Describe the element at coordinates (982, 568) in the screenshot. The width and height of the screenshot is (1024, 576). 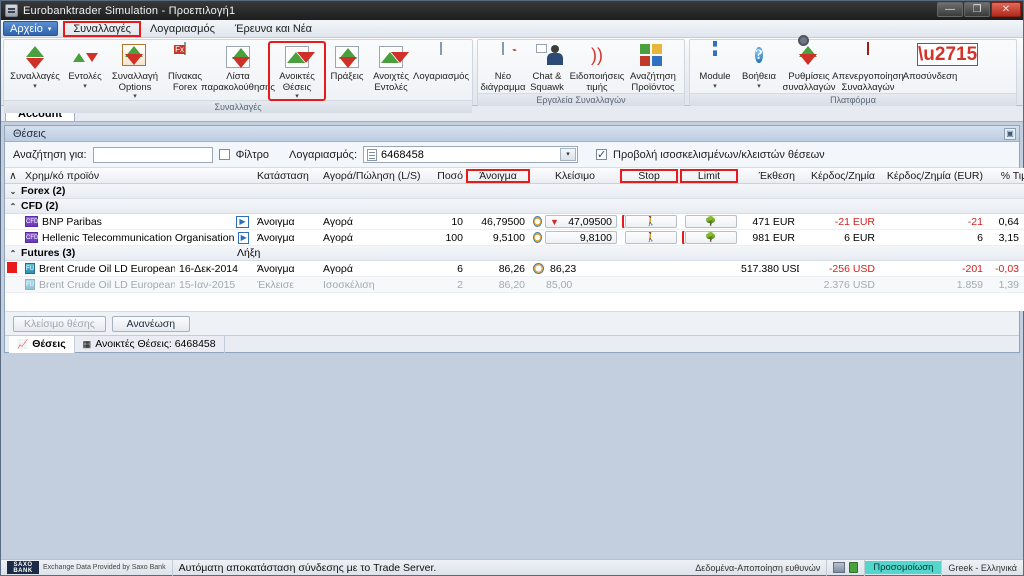
I see `language-indicator: Greek - Ελληνικά` at that location.